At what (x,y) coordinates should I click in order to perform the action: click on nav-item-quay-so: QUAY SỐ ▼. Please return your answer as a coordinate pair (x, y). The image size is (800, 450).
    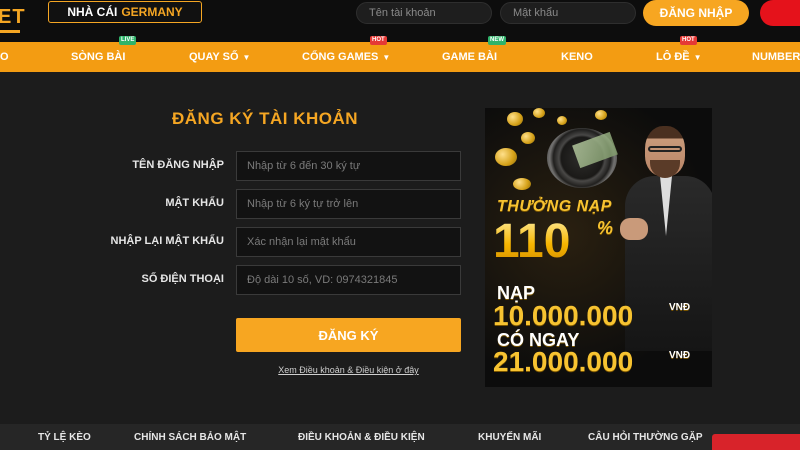
    Looking at the image, I should click on (219, 57).